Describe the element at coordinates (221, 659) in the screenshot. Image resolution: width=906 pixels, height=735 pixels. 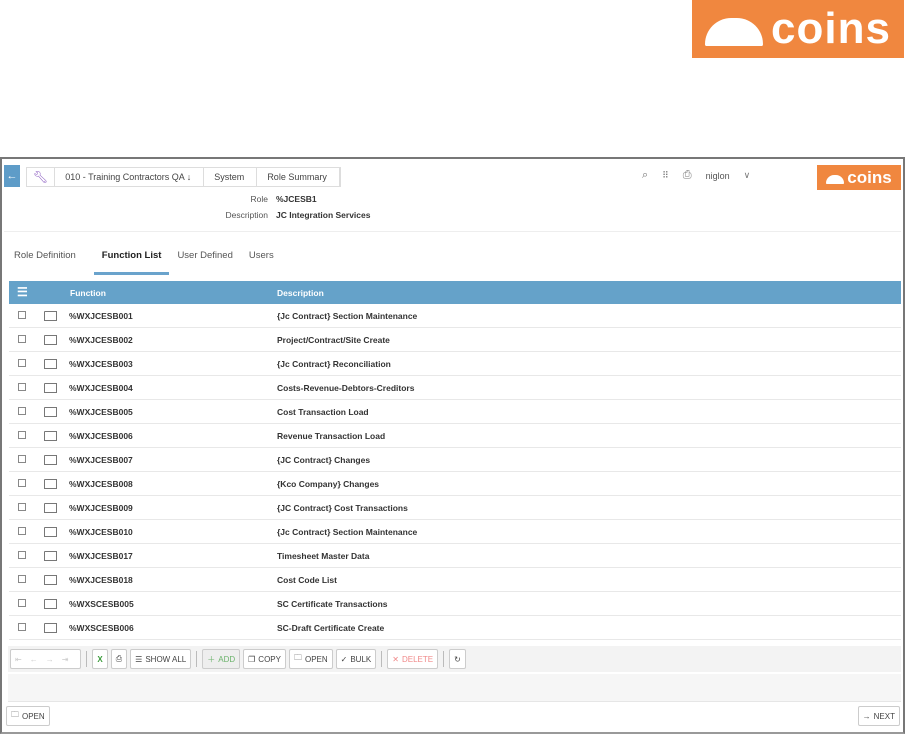
I see `add-button: ＋ ADD` at that location.